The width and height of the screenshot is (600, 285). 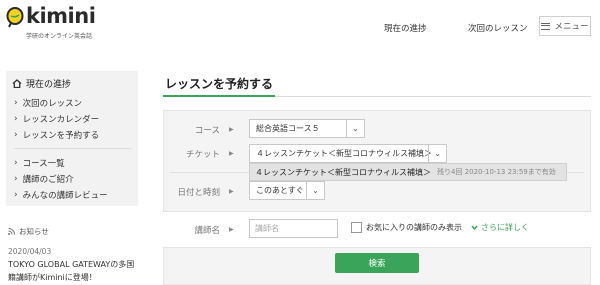 I want to click on sidebar-item-courses: › コース一覧, so click(x=39, y=163).